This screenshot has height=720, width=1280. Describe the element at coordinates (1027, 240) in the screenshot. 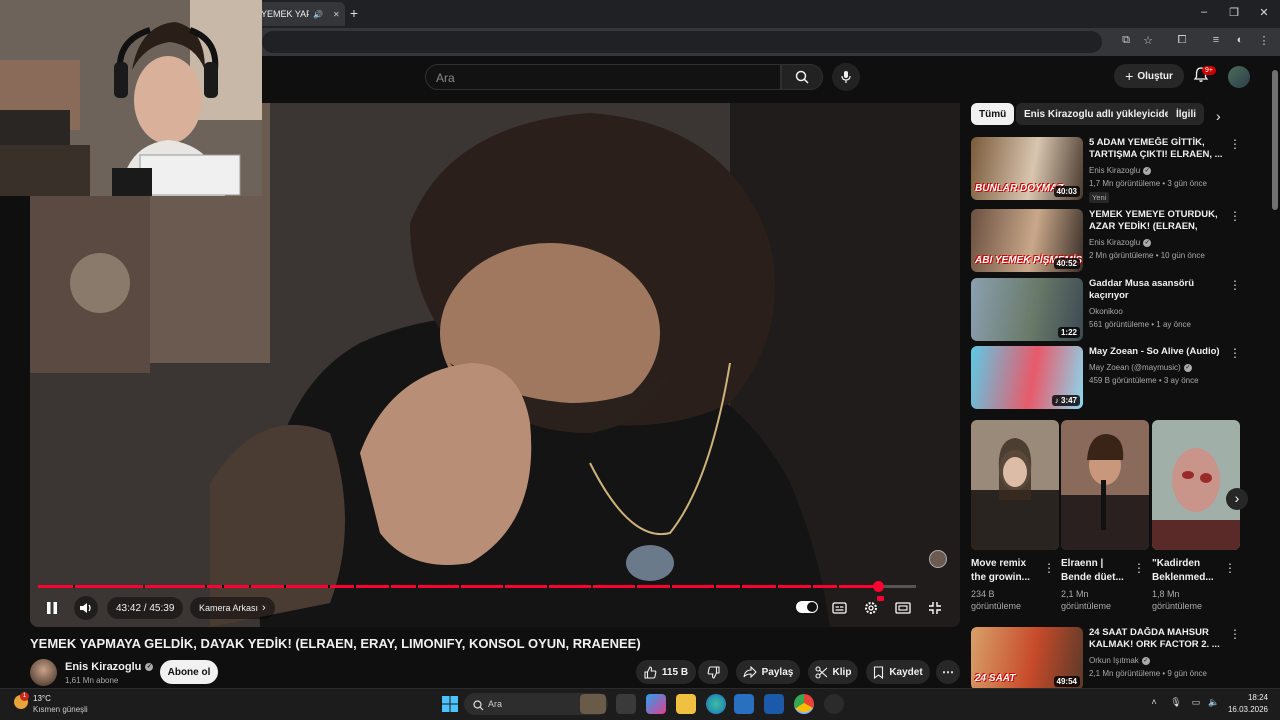

I see `recommendation-thumbnail: ABI YEMEK PİŞMEMİŞ 40:52` at that location.